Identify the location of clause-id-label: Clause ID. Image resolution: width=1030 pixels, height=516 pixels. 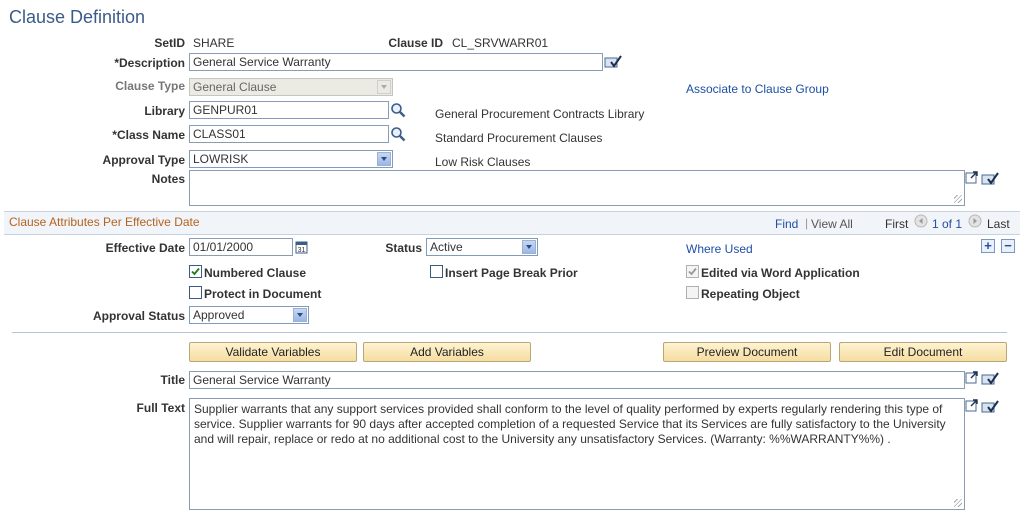
(415, 43).